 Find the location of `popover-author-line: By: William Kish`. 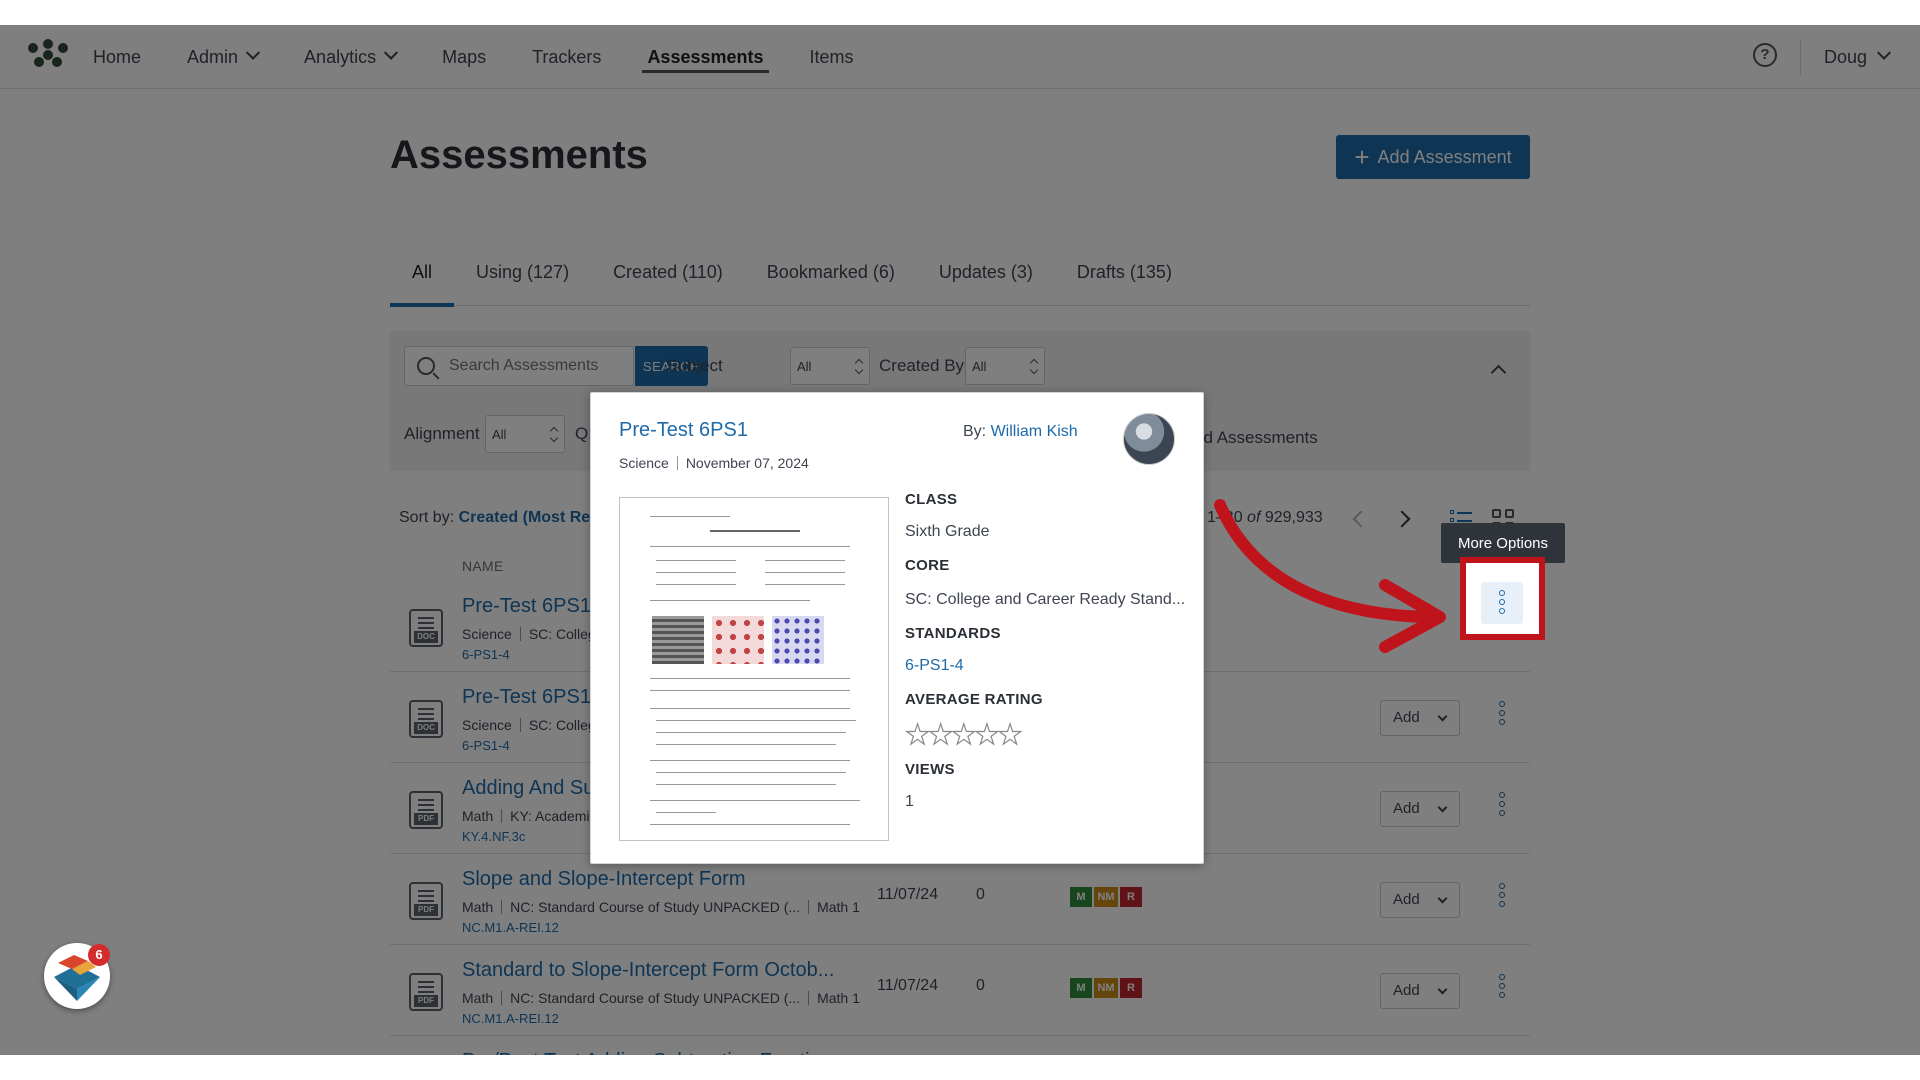

popover-author-line: By: William Kish is located at coordinates (1020, 432).